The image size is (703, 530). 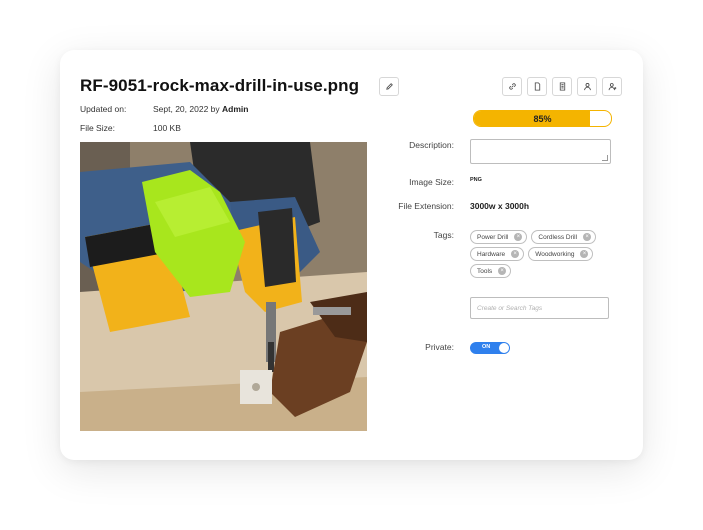 I want to click on toggle-state-label: ON, so click(x=486, y=347).